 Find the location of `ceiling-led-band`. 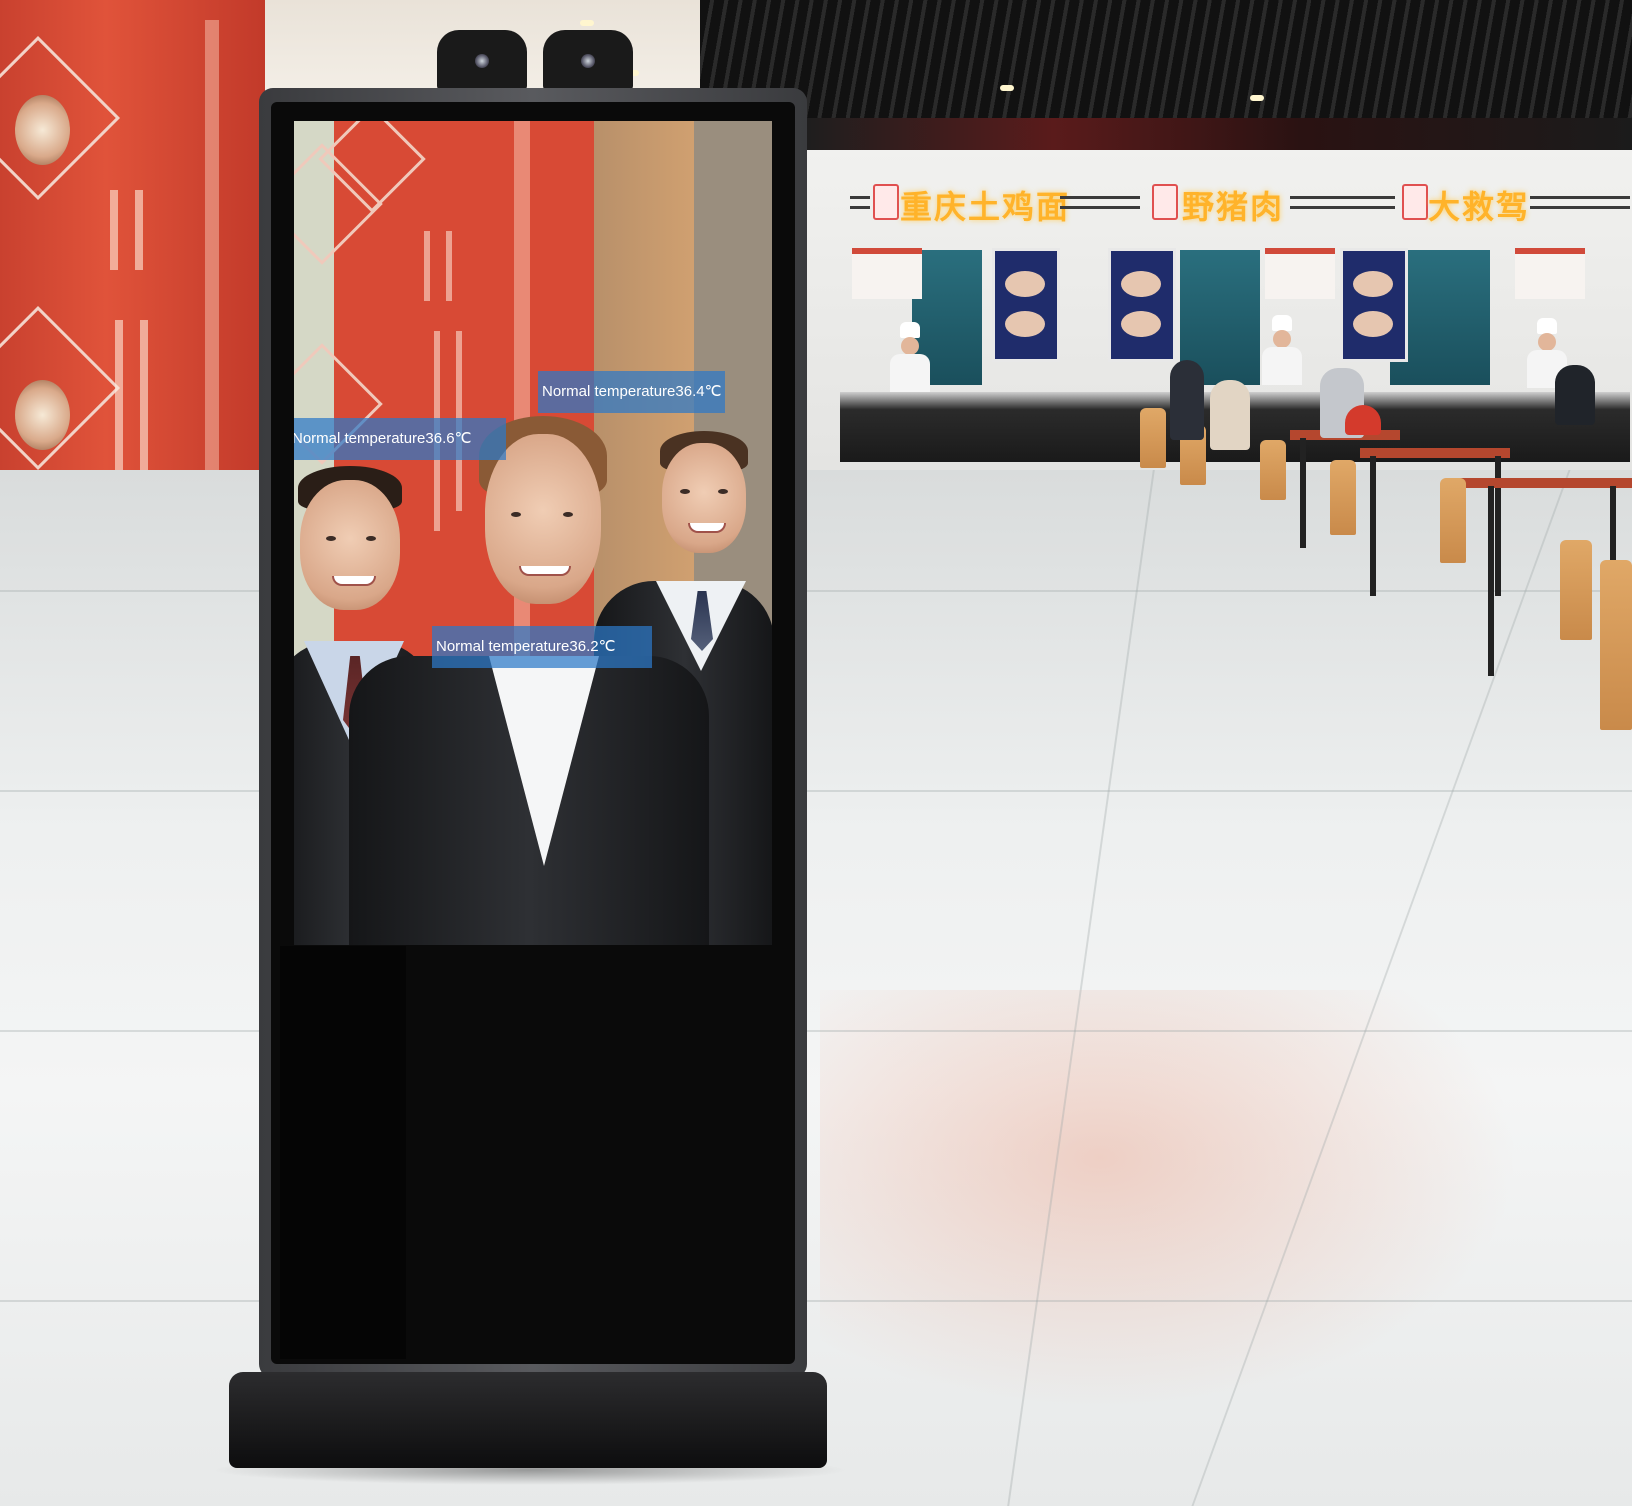

ceiling-led-band is located at coordinates (1218, 134).